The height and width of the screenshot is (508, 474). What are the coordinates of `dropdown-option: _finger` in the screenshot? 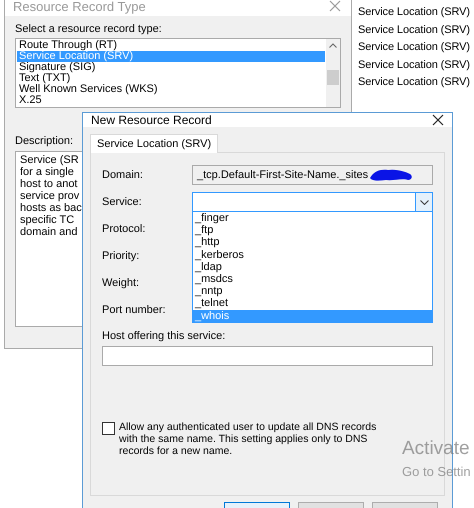 It's located at (312, 218).